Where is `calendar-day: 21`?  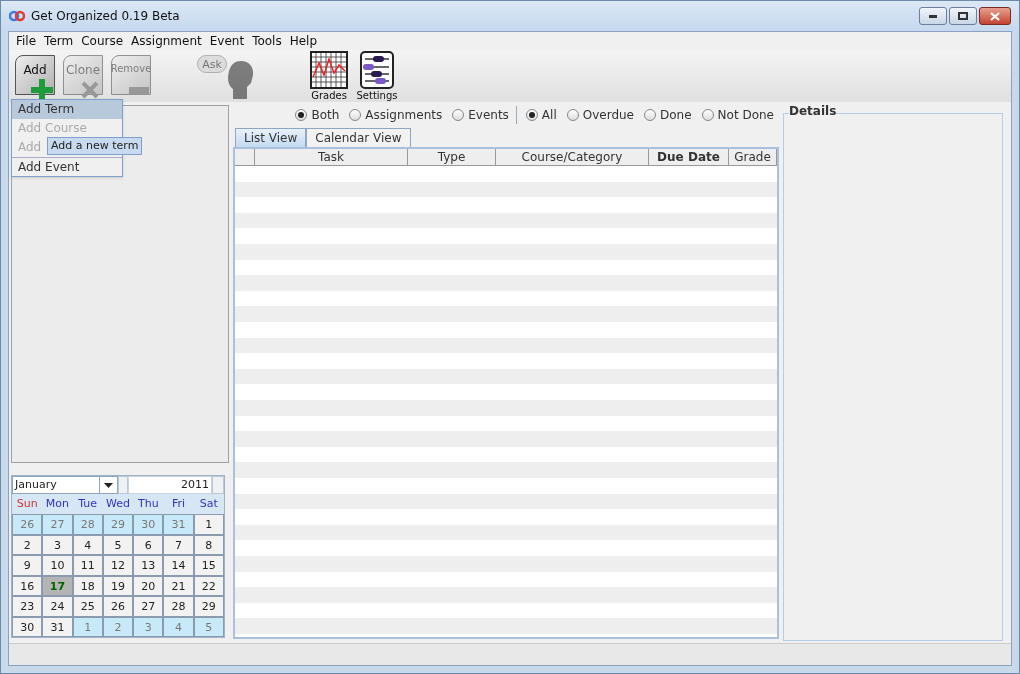
calendar-day: 21 is located at coordinates (178, 585).